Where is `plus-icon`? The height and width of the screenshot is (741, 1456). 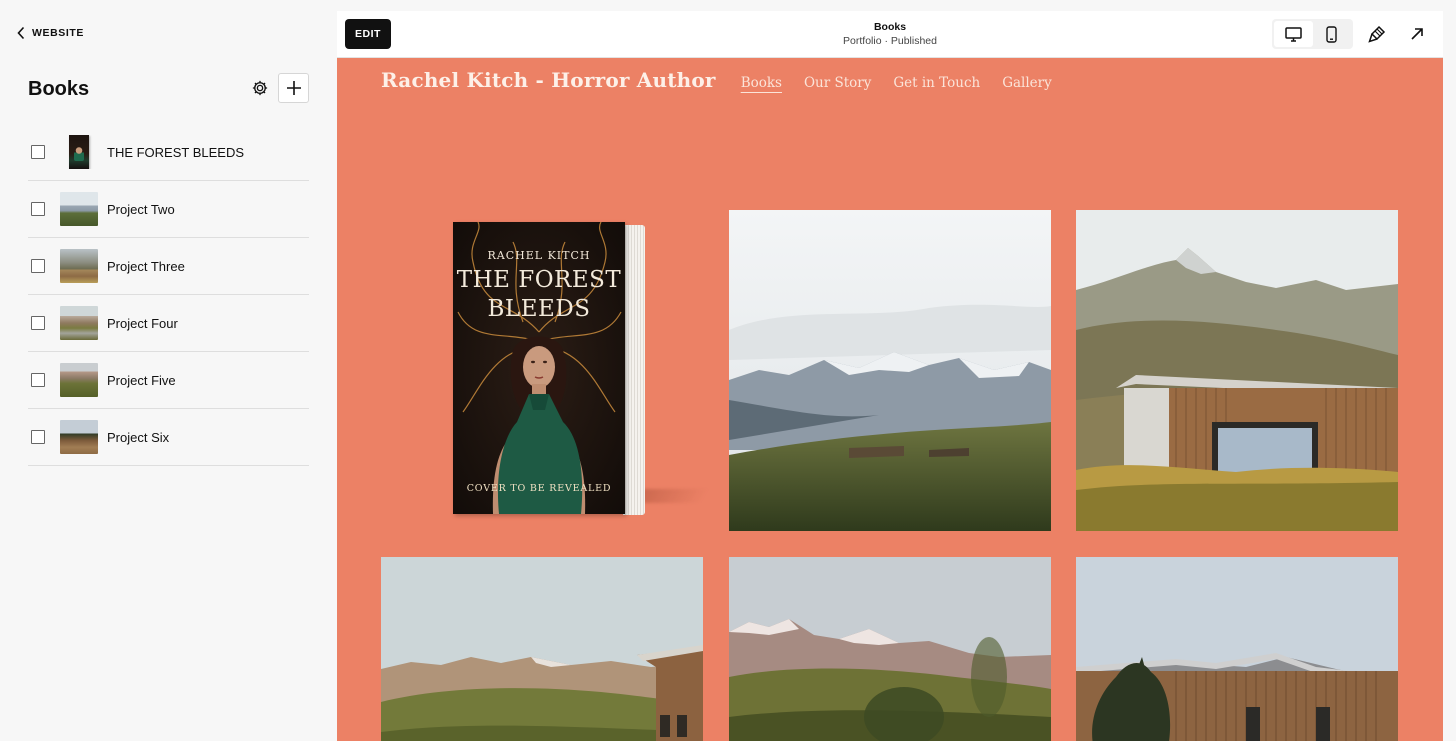
plus-icon is located at coordinates (293, 88).